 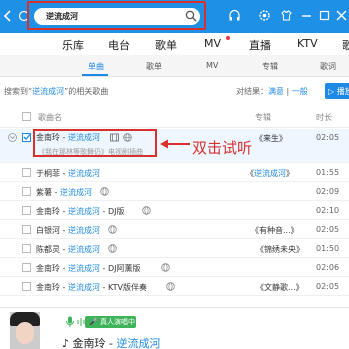 What do you see at coordinates (191, 16) in the screenshot?
I see `search-icon` at bounding box center [191, 16].